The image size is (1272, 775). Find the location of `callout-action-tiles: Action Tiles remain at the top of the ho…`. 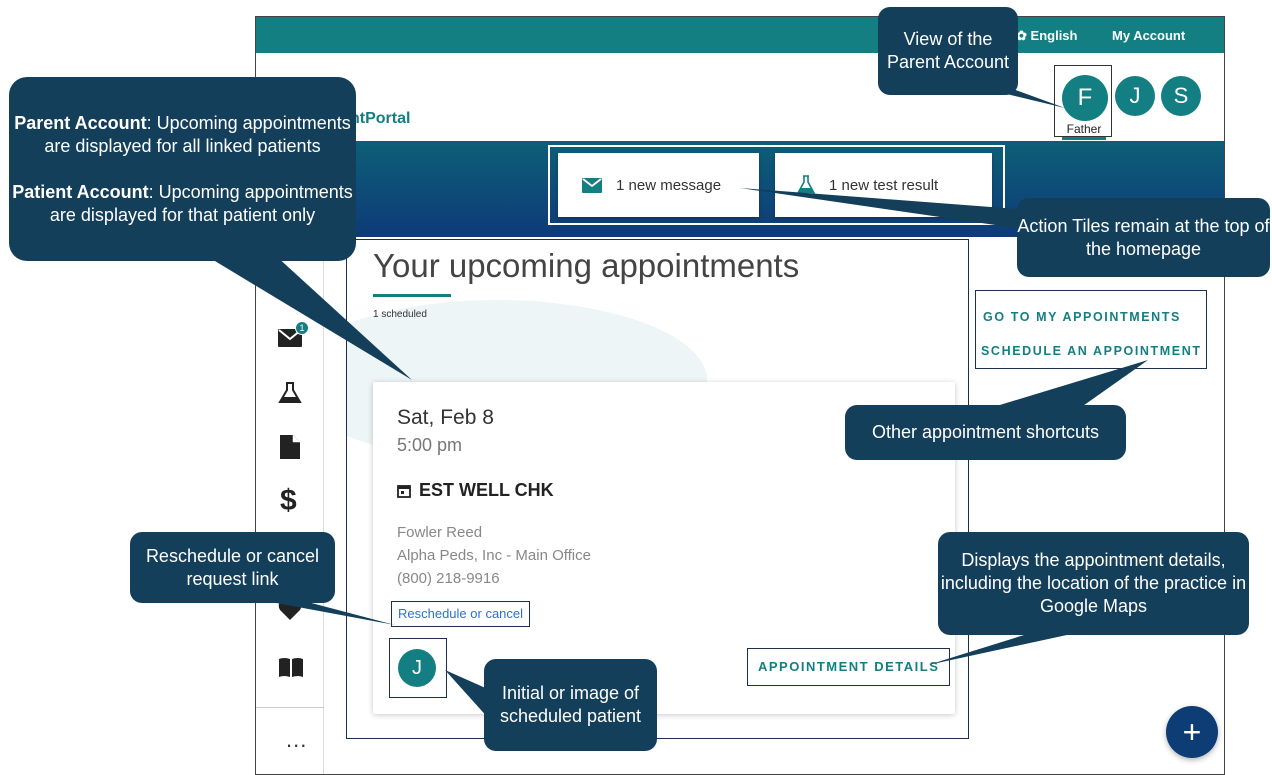

callout-action-tiles: Action Tiles remain at the top of the ho… is located at coordinates (1143, 237).